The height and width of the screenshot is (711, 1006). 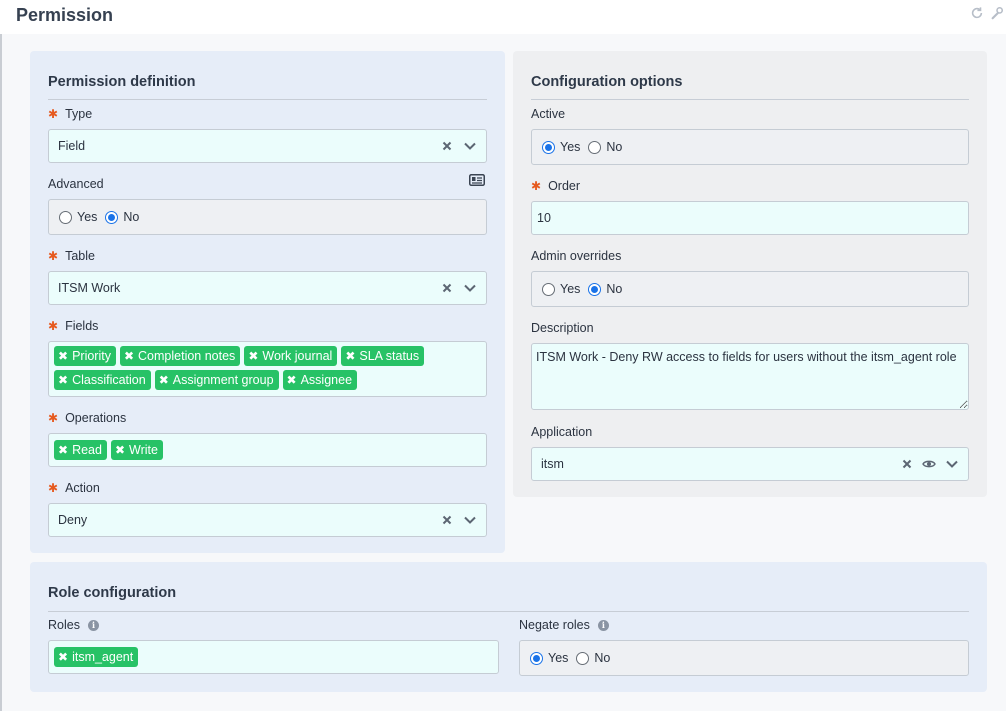 I want to click on field-tag: ✖ Assignee, so click(x=320, y=380).